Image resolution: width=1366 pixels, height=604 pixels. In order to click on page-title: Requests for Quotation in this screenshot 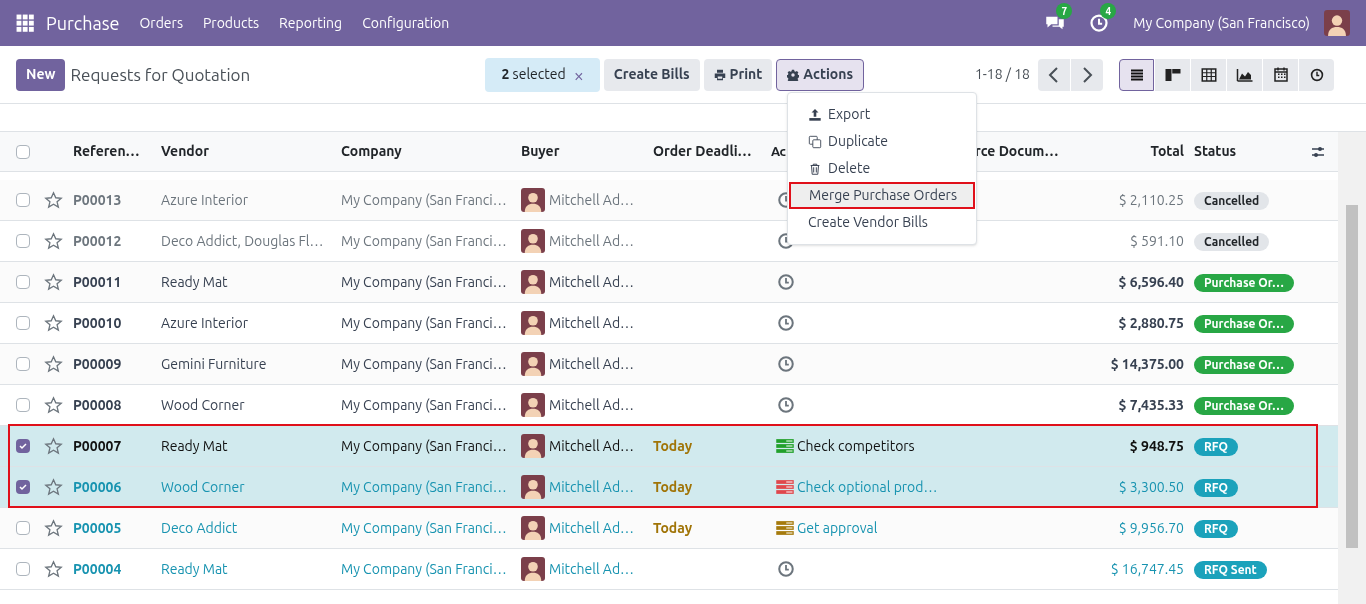, I will do `click(161, 74)`.